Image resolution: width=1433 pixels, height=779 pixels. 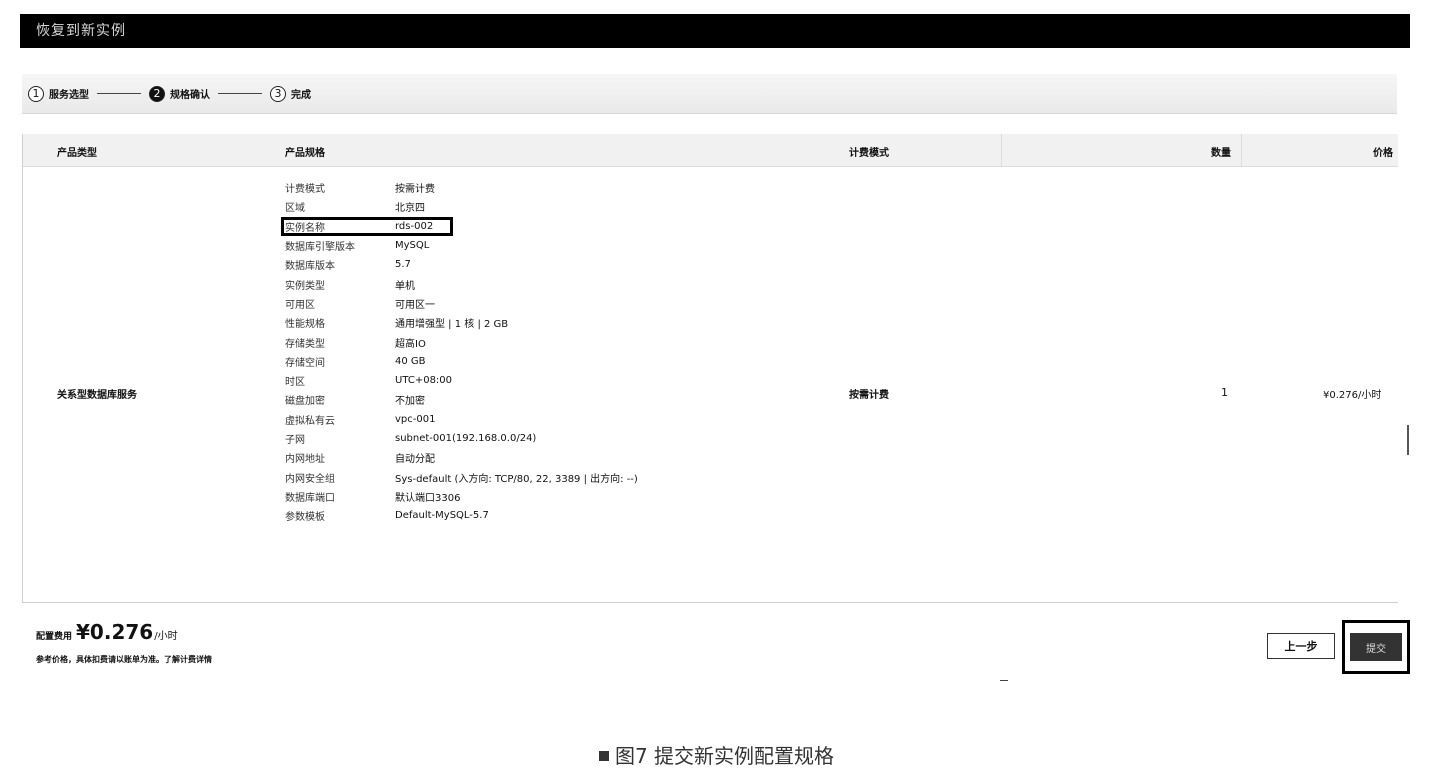 I want to click on spec-value: subnet-001(192.168.0.0/24), so click(x=466, y=438).